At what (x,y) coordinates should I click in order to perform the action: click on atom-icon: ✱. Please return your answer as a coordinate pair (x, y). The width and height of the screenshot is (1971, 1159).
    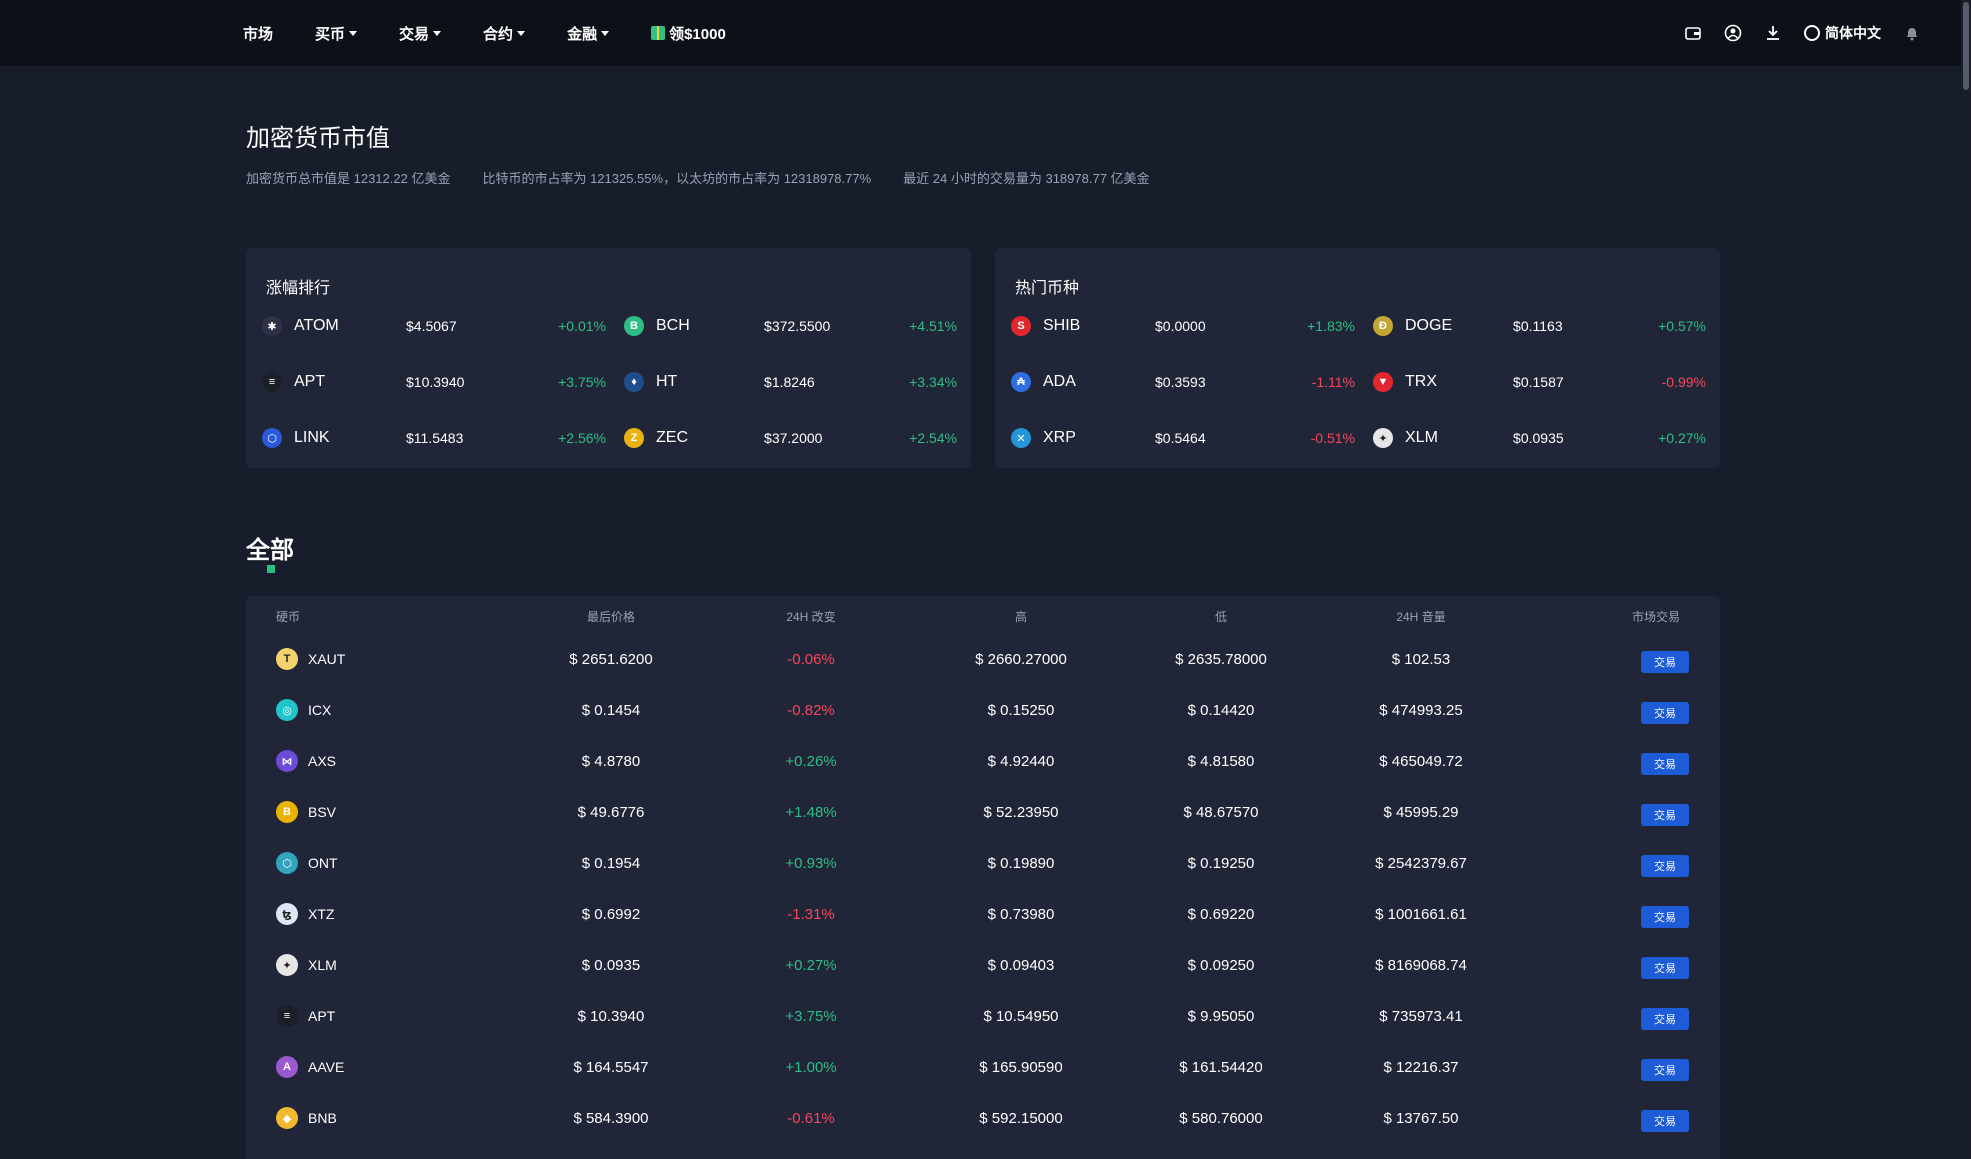
    Looking at the image, I should click on (272, 326).